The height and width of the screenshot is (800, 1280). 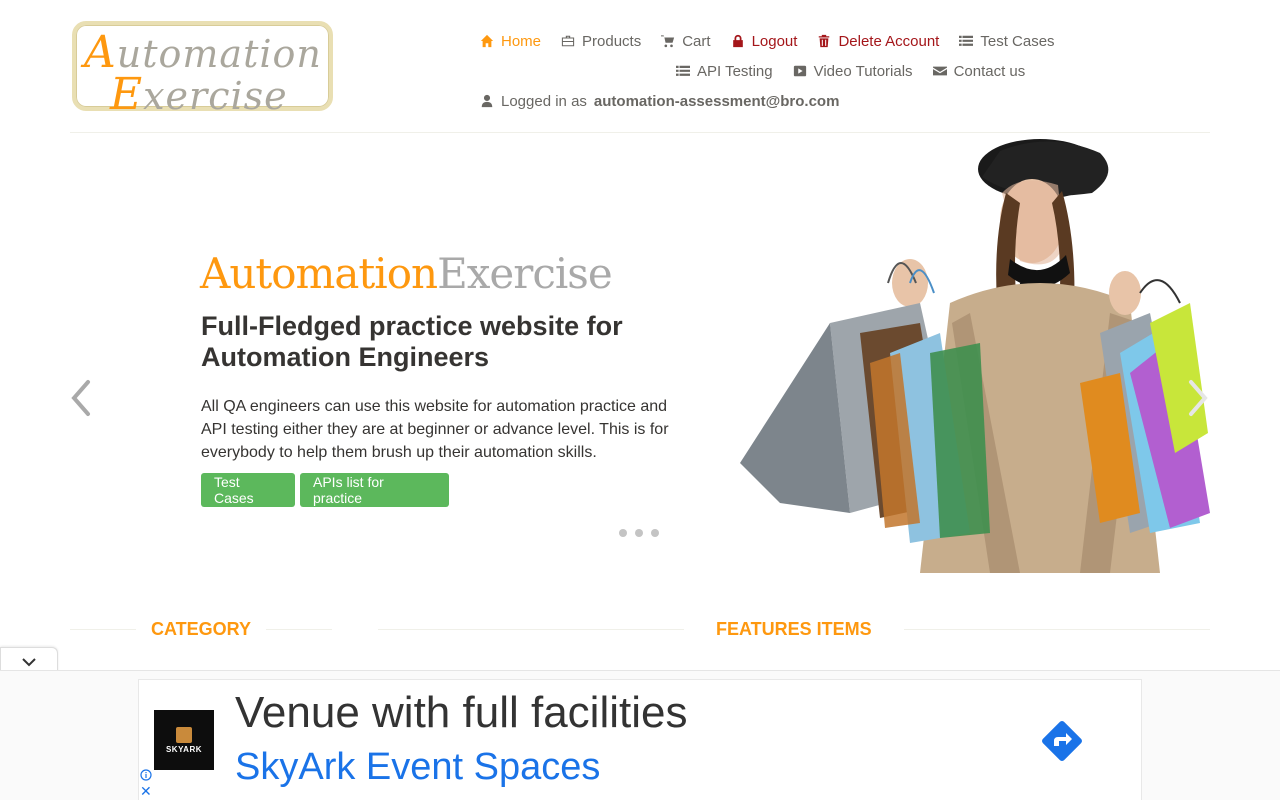 I want to click on nav-home-label: Home, so click(x=521, y=41).